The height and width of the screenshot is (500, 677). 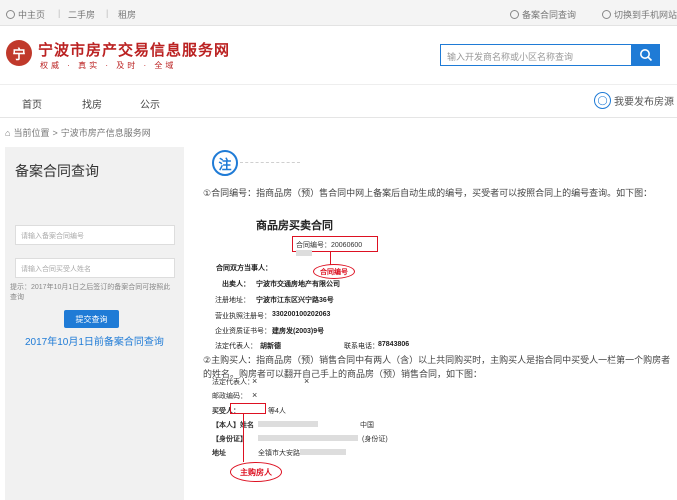 What do you see at coordinates (606, 14) in the screenshot?
I see `phone-icon` at bounding box center [606, 14].